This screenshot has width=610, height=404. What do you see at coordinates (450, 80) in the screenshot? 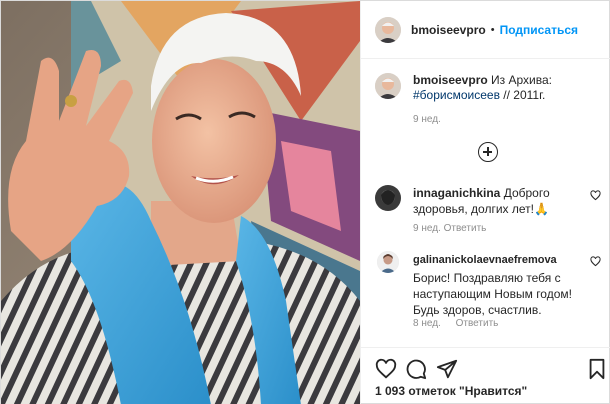
I see `caption-username: bmoiseevpro` at bounding box center [450, 80].